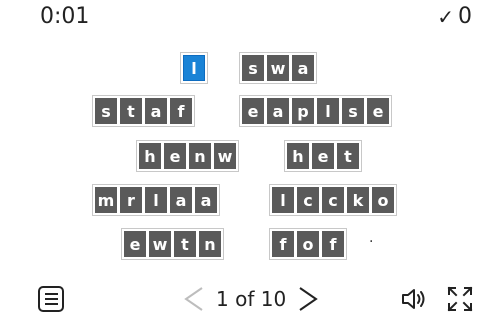 This screenshot has width=504, height=322. Describe the element at coordinates (252, 201) in the screenshot. I see `word-row: m r l a a l c c k o` at that location.